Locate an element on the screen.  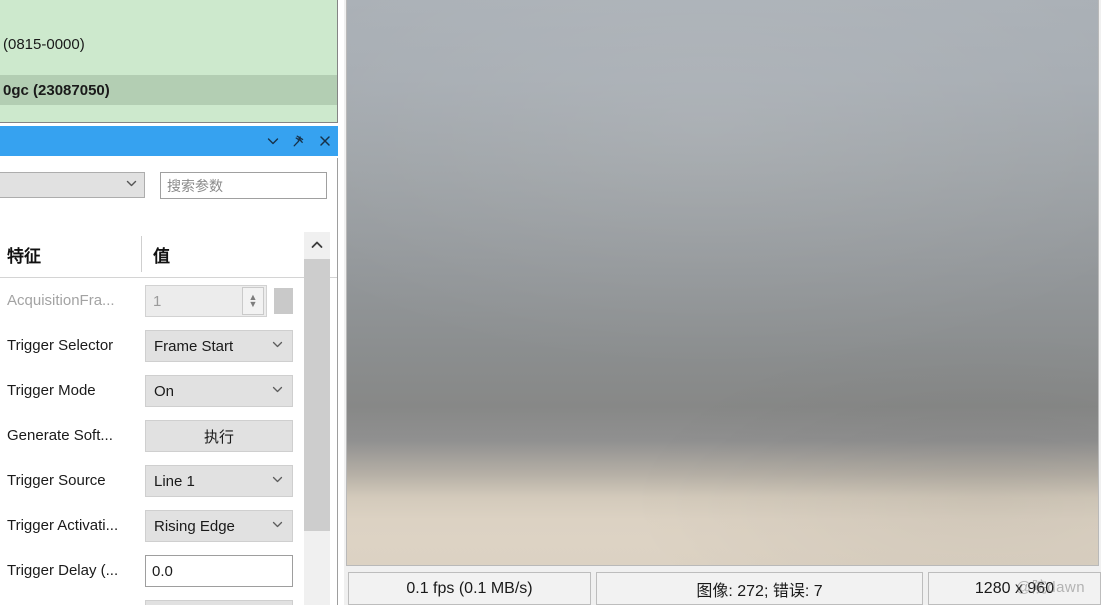
table-scrollbar is located at coordinates (317, 418).